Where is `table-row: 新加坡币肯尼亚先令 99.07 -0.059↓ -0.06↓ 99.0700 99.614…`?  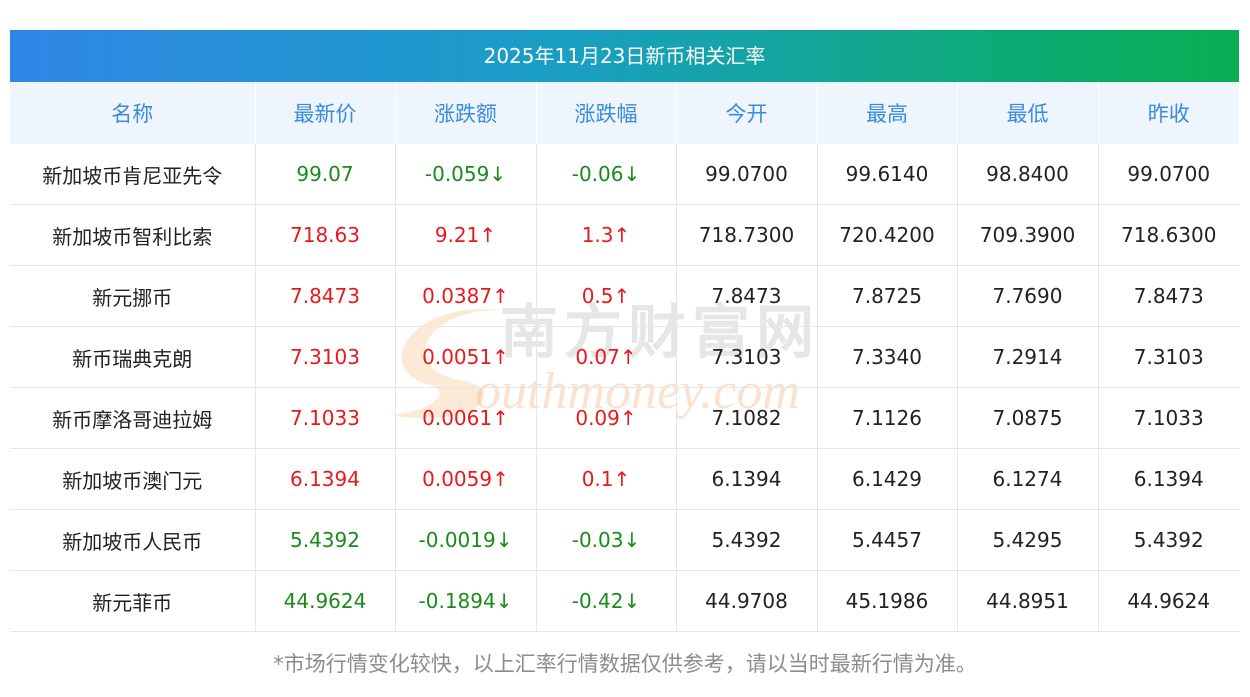
table-row: 新加坡币肯尼亚先令 99.07 -0.059↓ -0.06↓ 99.0700 99.614… is located at coordinates (624, 174).